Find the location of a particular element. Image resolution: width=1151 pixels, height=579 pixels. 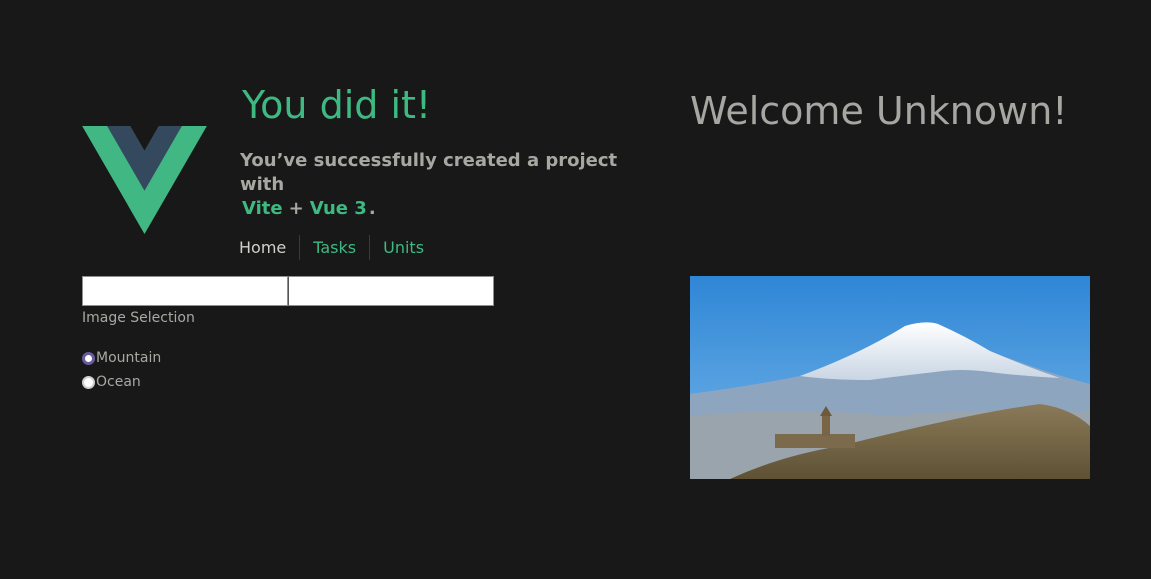

image-selection-label: Image Selection is located at coordinates (138, 318).